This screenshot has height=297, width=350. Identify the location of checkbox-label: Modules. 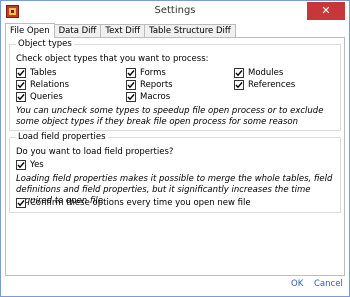
(266, 73).